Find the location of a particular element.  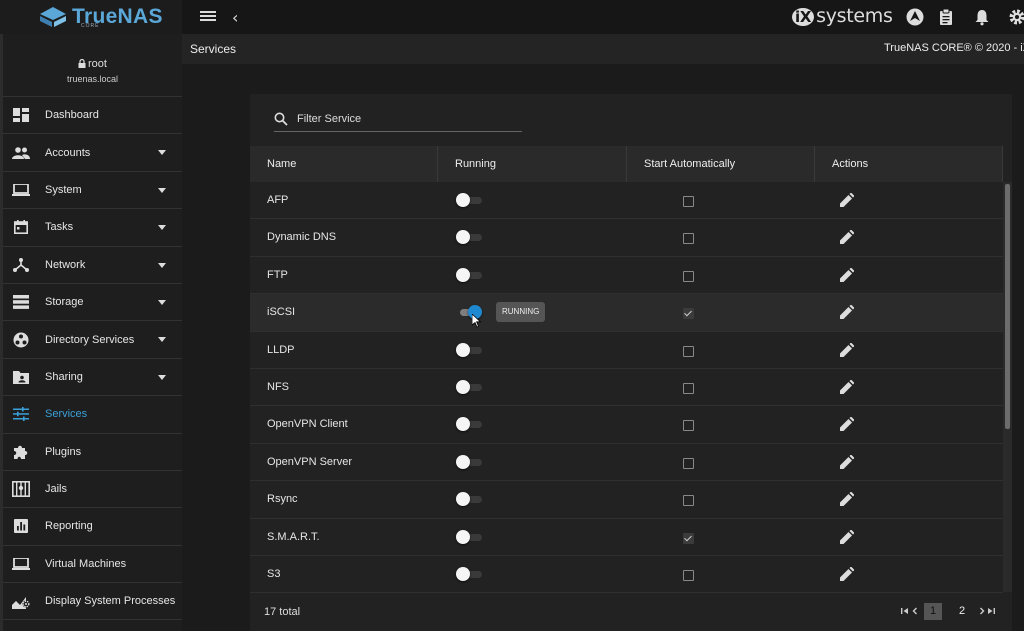

last-page-icon is located at coordinates (991, 611).